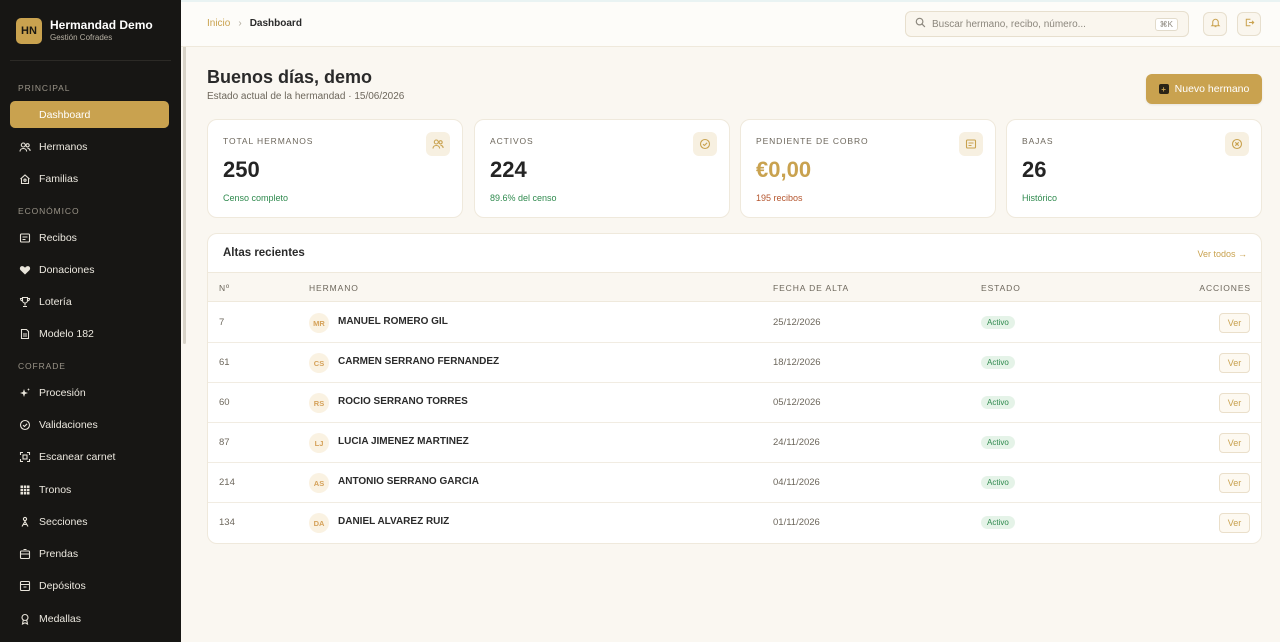  I want to click on stat-value: 250, so click(241, 169).